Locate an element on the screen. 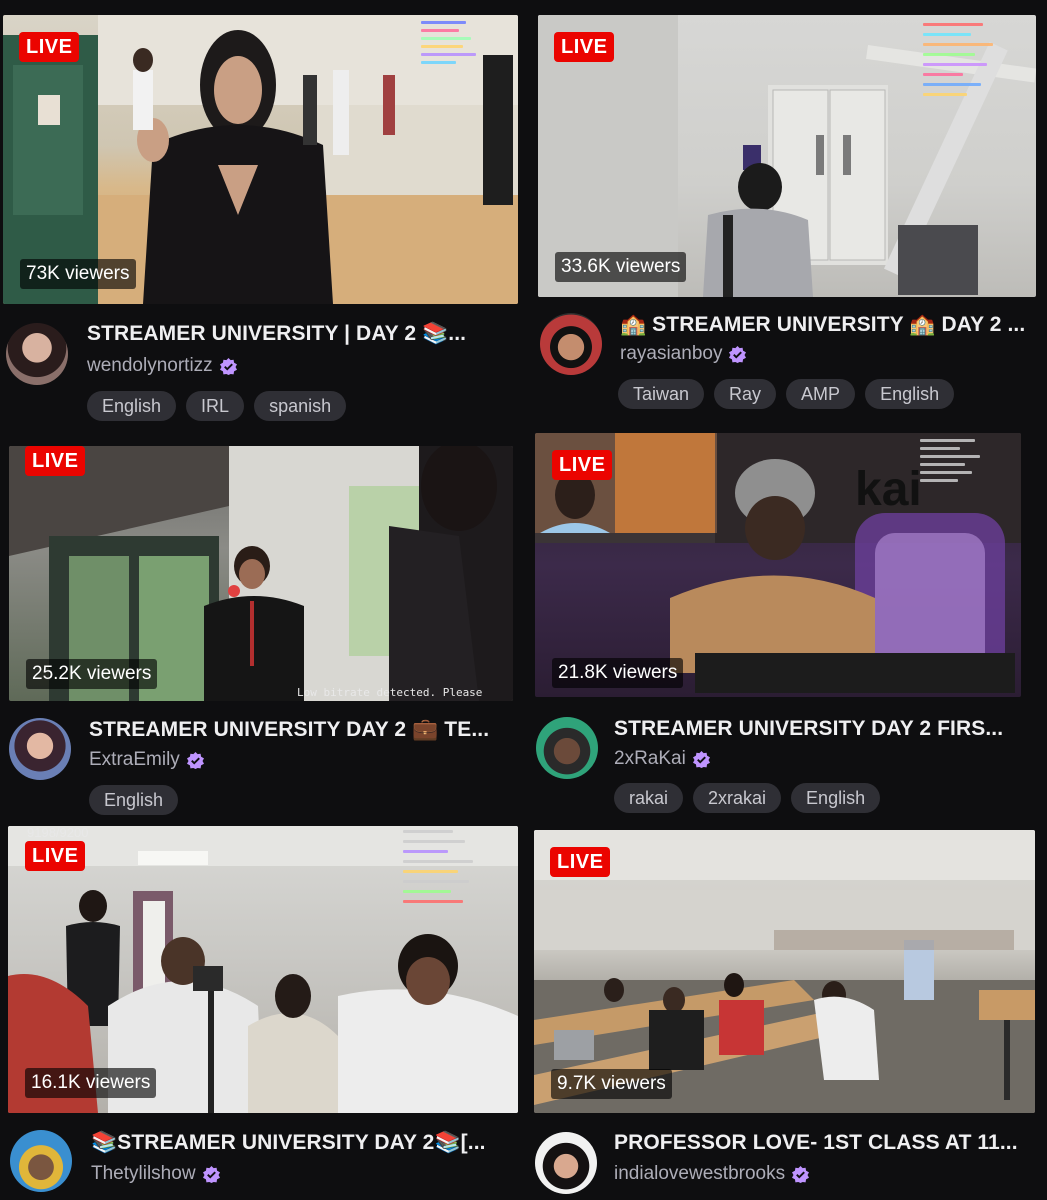  tag: Ray is located at coordinates (745, 394).